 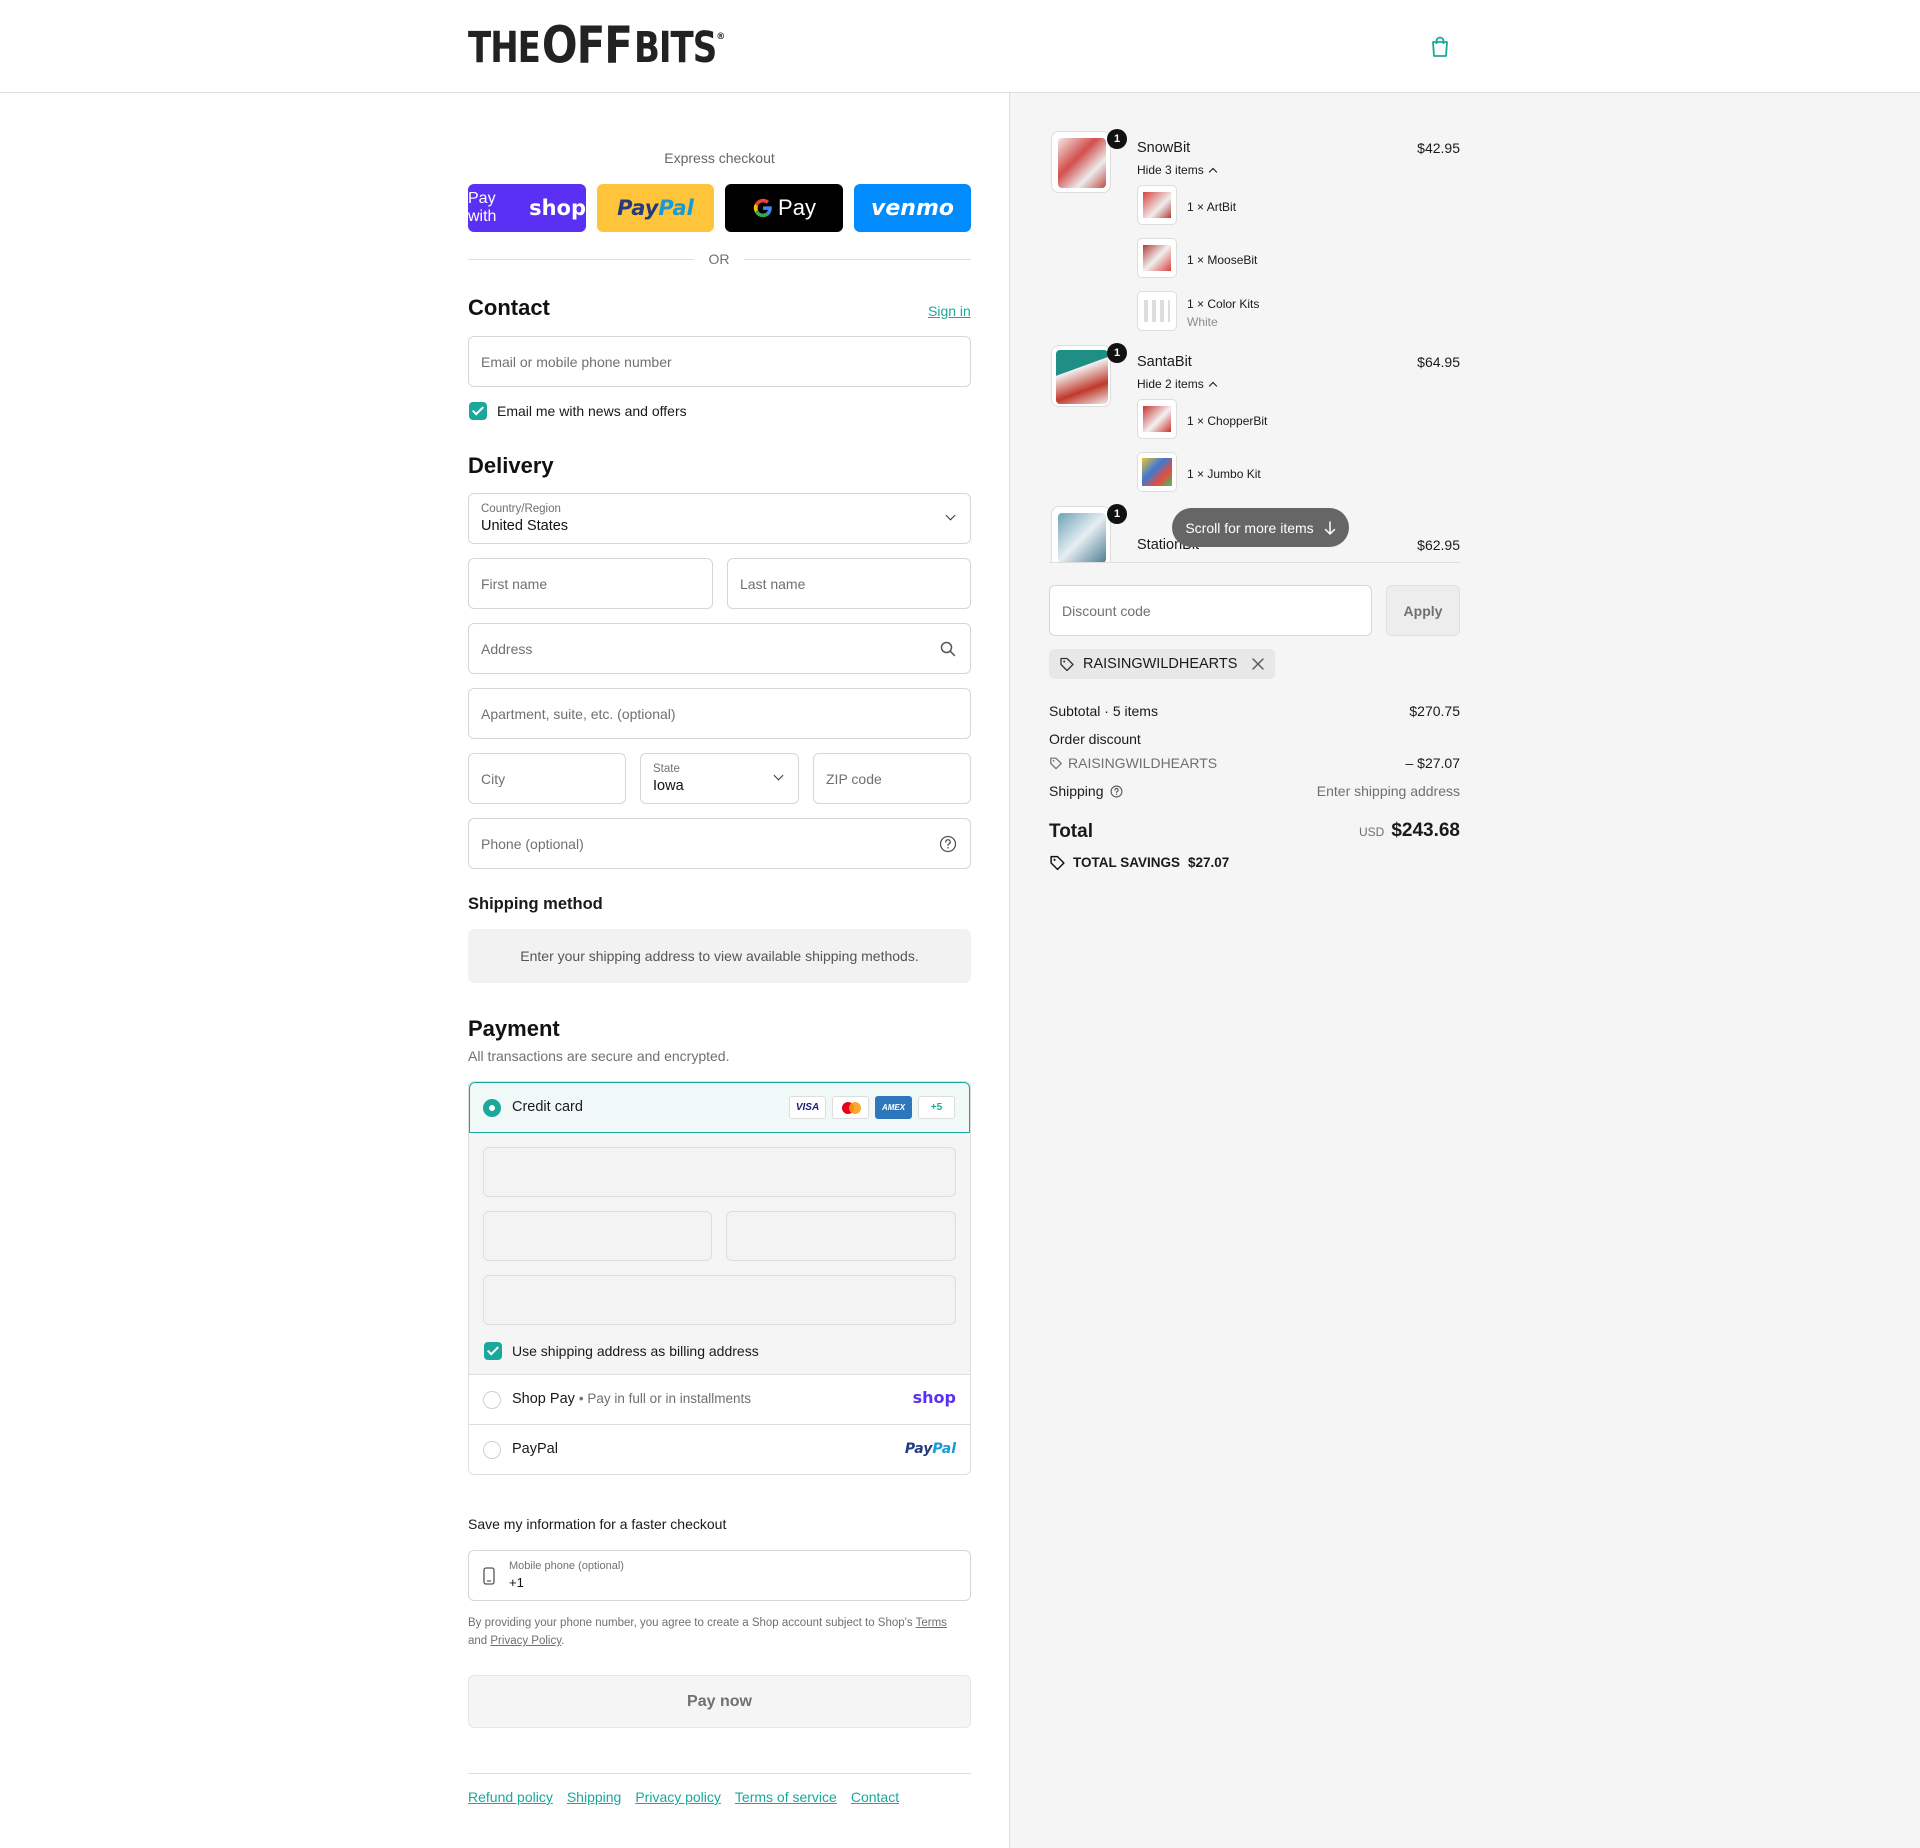 What do you see at coordinates (532, 843) in the screenshot?
I see `phone-placeholder: Phone (optional)` at bounding box center [532, 843].